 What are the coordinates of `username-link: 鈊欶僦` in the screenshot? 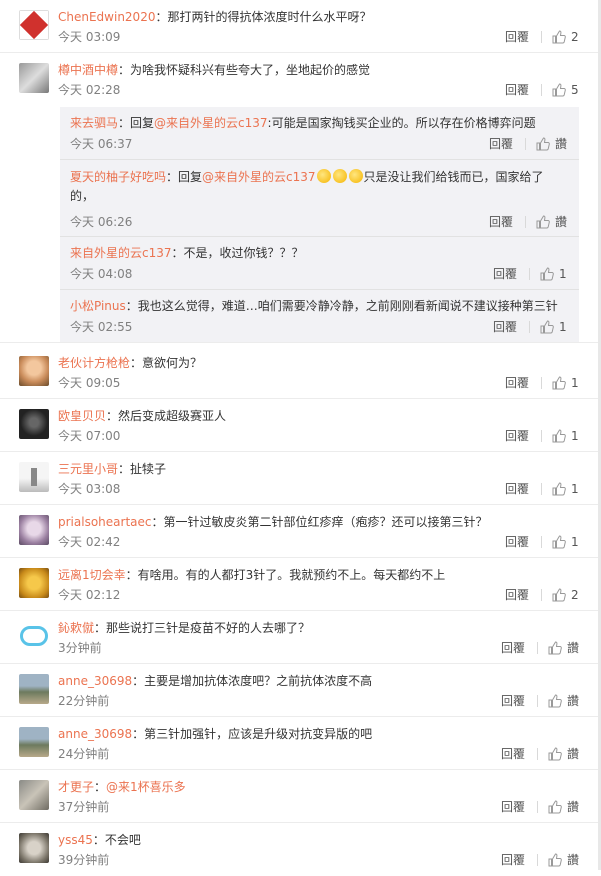 It's located at (76, 628).